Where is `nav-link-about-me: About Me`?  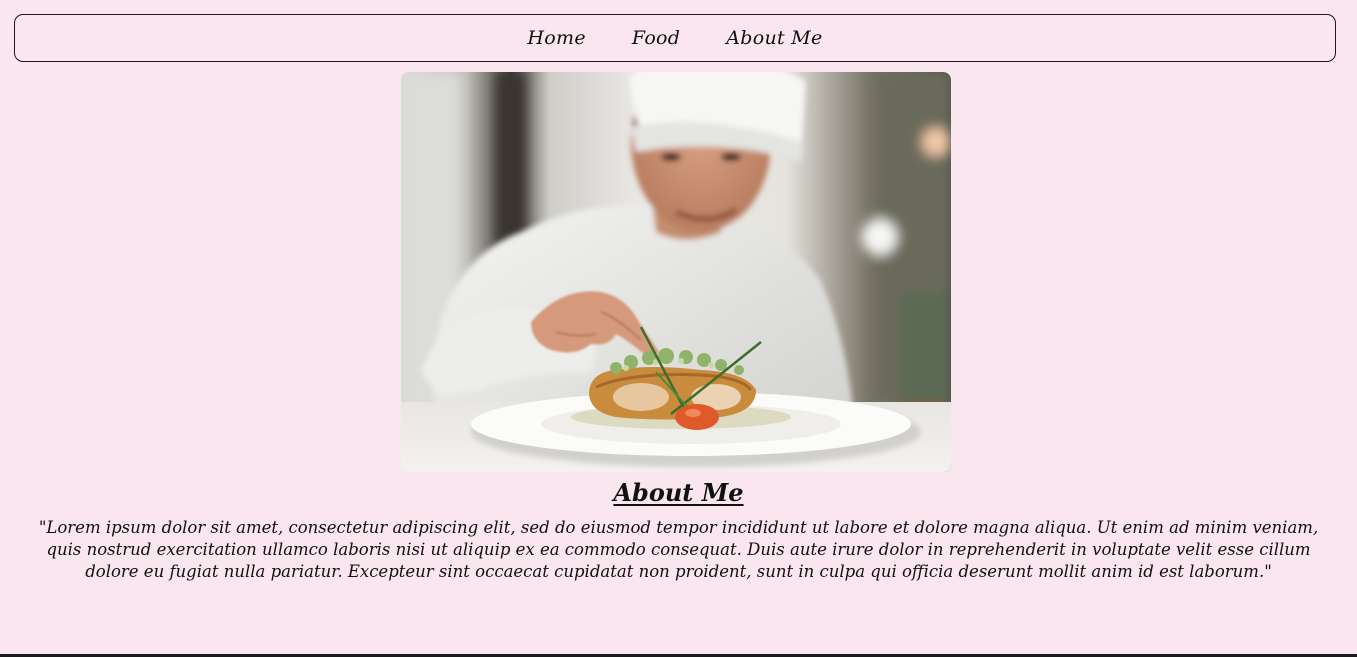 nav-link-about-me: About Me is located at coordinates (774, 38).